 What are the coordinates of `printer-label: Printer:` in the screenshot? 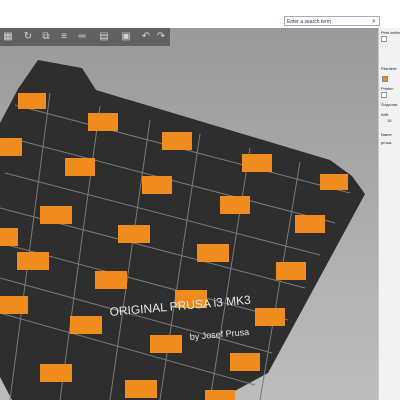 It's located at (387, 88).